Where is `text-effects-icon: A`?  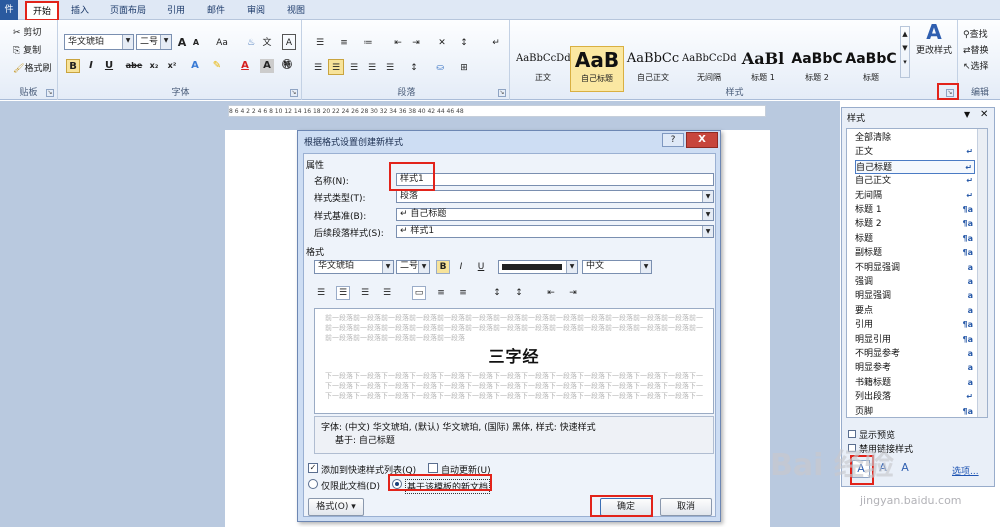
text-effects-icon: A is located at coordinates (195, 66).